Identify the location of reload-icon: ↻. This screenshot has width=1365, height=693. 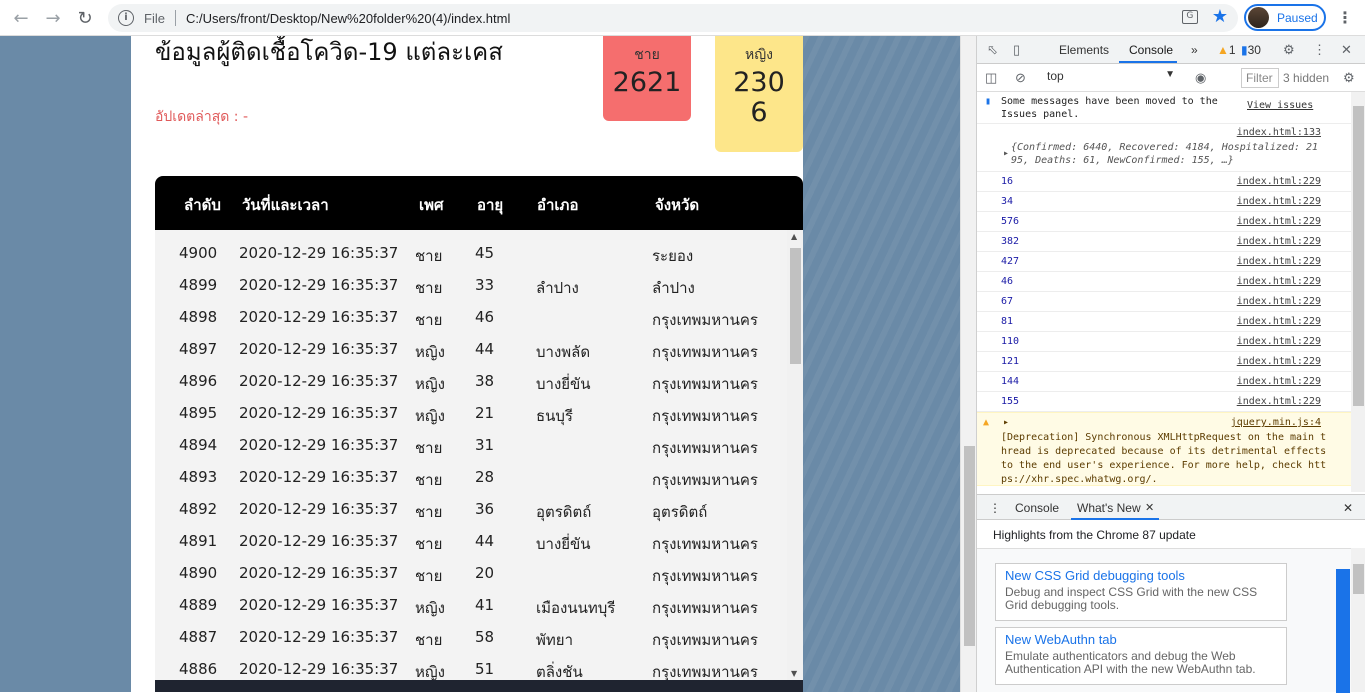
(85, 18).